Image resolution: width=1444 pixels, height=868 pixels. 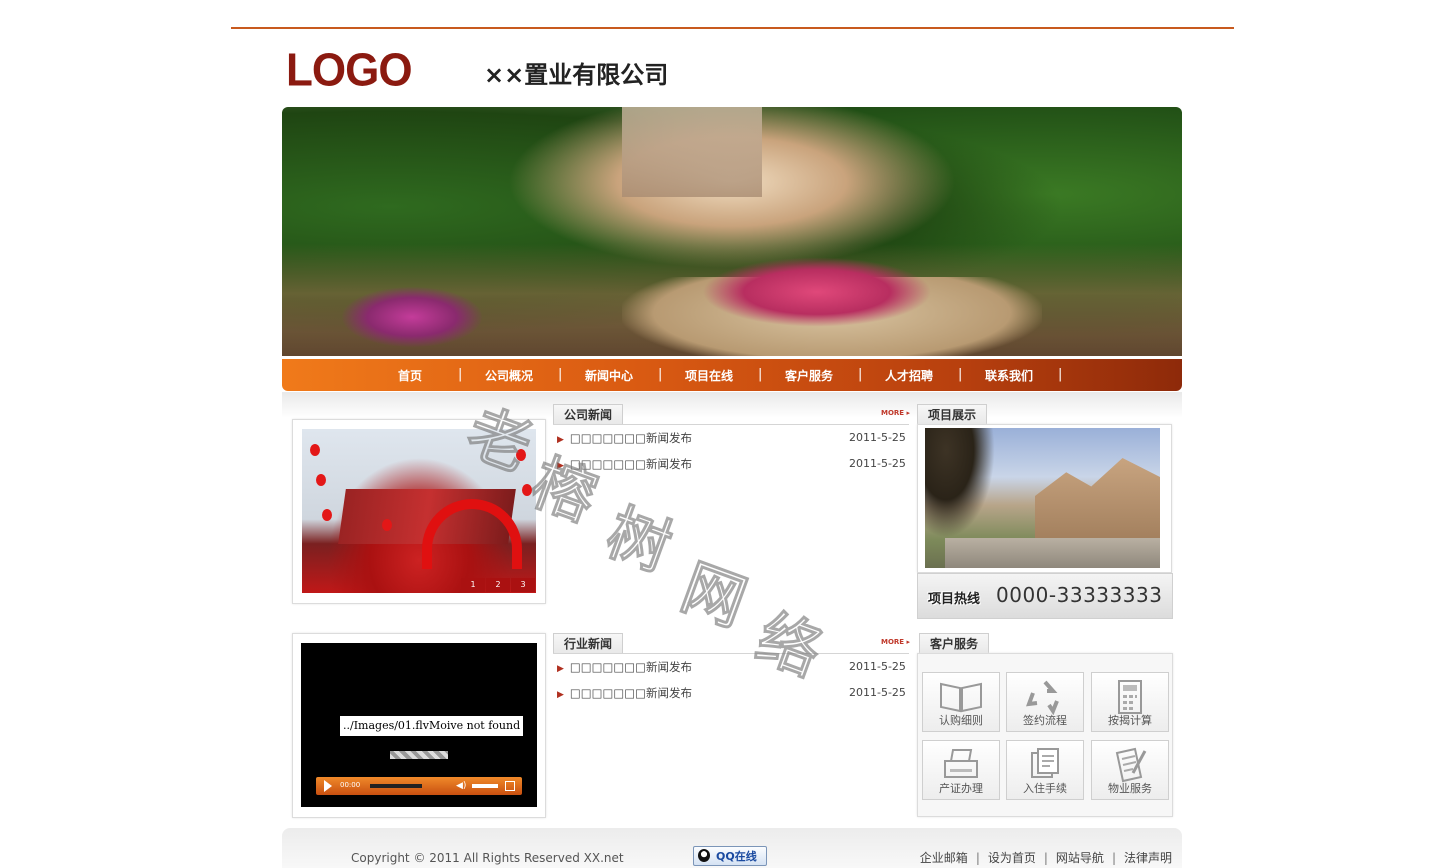 What do you see at coordinates (576, 75) in the screenshot?
I see `company-name: ××置业有限公司` at bounding box center [576, 75].